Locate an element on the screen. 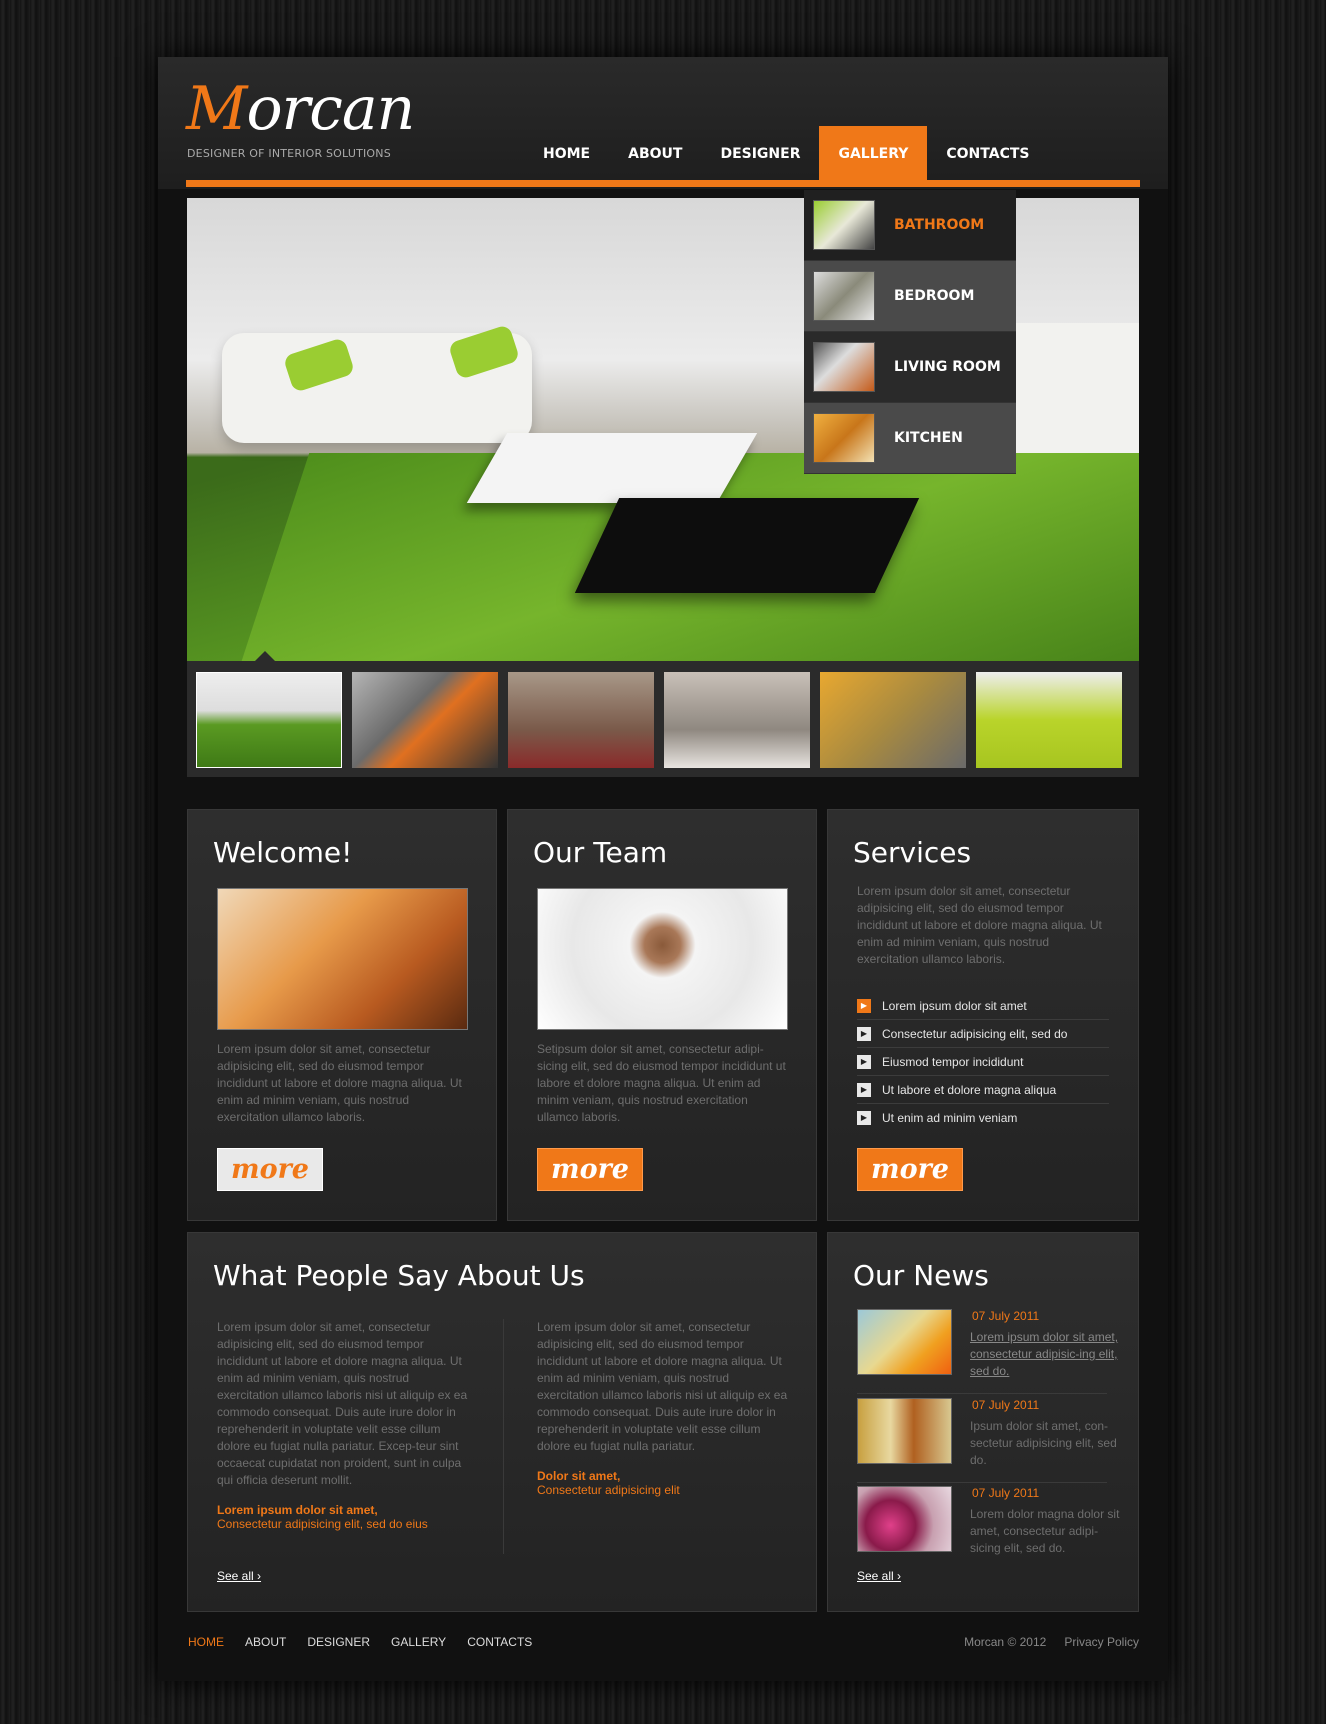 The image size is (1326, 1724). dropdown-label: LIVING ROOM is located at coordinates (947, 367).